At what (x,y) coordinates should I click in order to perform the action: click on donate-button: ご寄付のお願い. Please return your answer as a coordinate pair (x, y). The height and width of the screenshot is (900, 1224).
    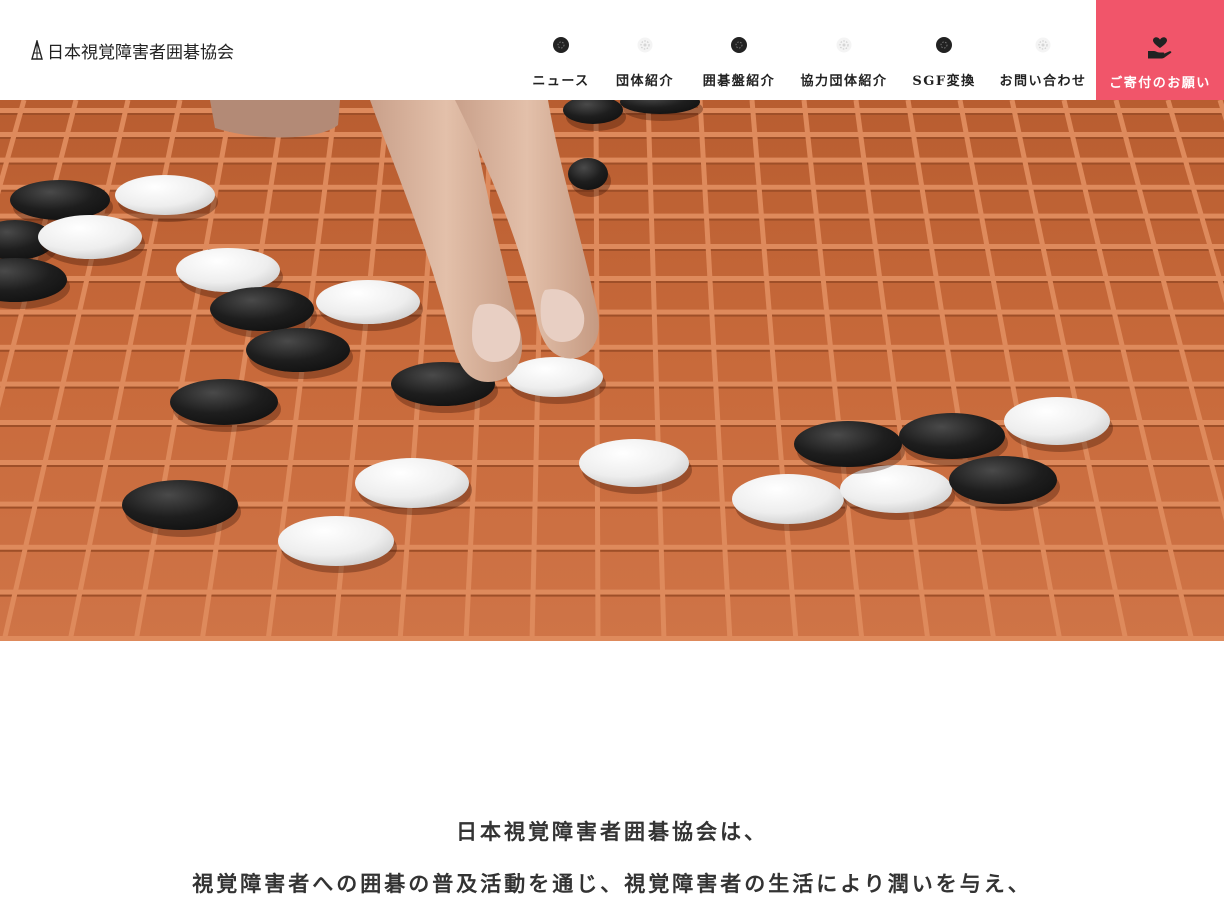
    Looking at the image, I should click on (1160, 50).